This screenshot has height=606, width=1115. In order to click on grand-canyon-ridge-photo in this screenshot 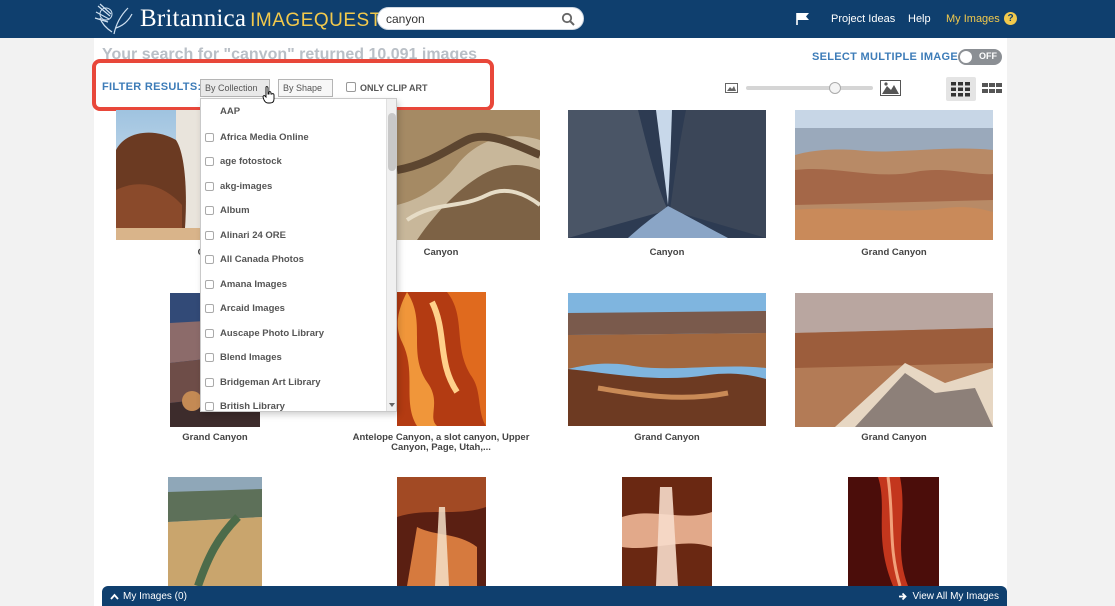, I will do `click(894, 360)`.